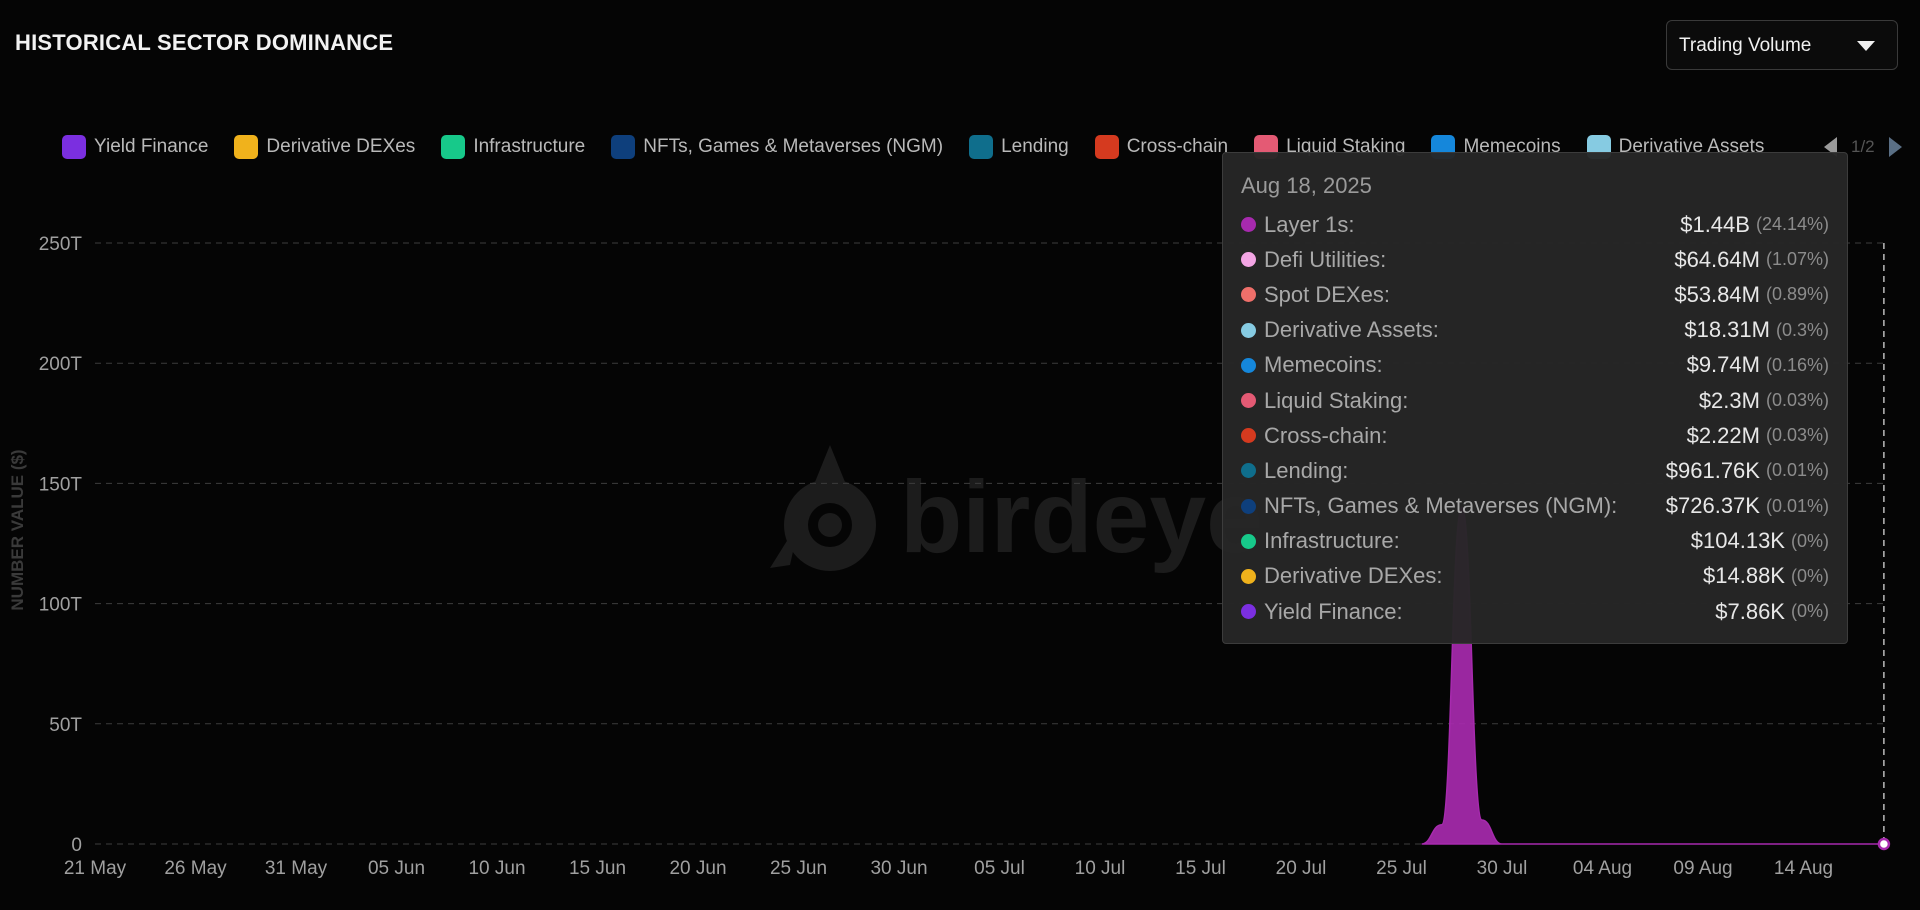 This screenshot has height=910, width=1920. I want to click on tooltip-series-name: Cross-chain:, so click(1326, 435).